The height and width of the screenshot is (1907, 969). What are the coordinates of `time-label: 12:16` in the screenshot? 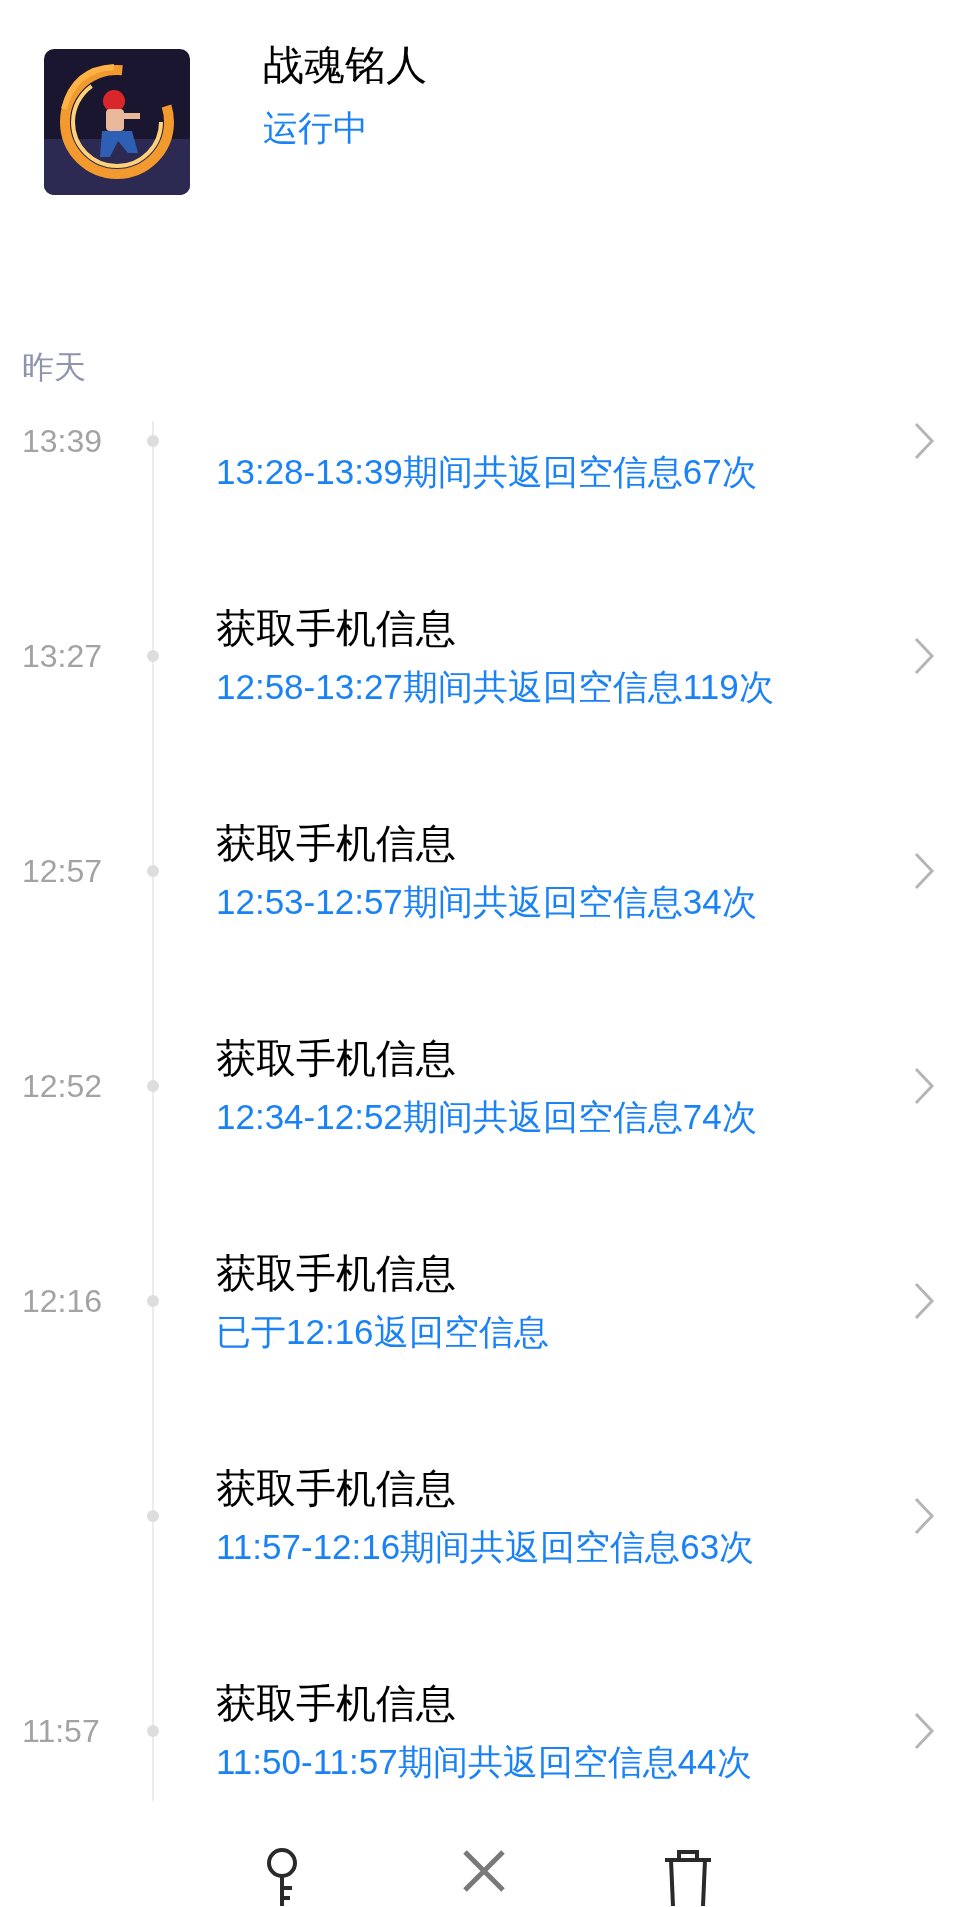 It's located at (62, 1300).